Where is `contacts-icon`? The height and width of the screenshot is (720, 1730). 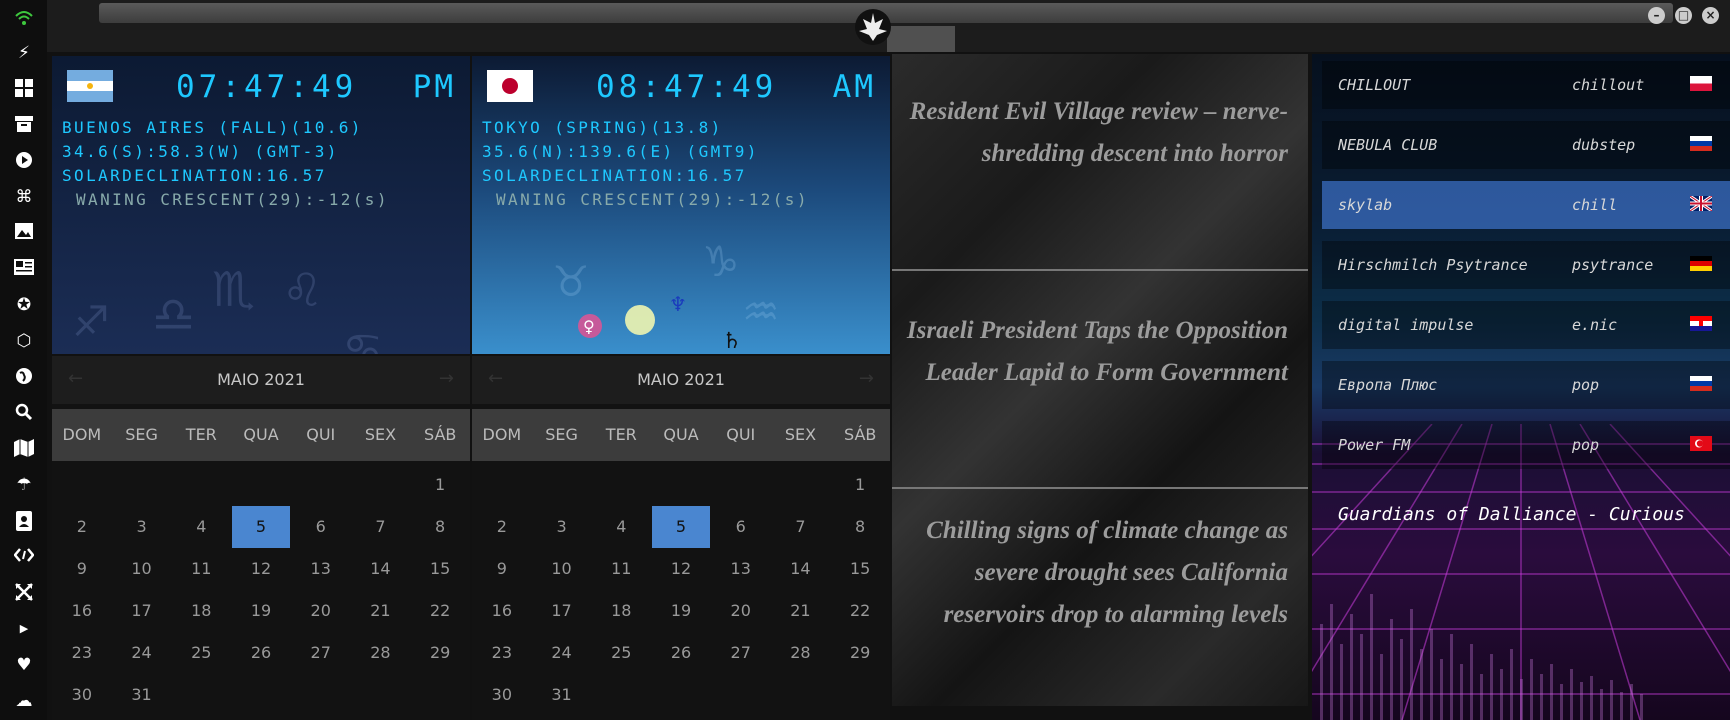 contacts-icon is located at coordinates (24, 521).